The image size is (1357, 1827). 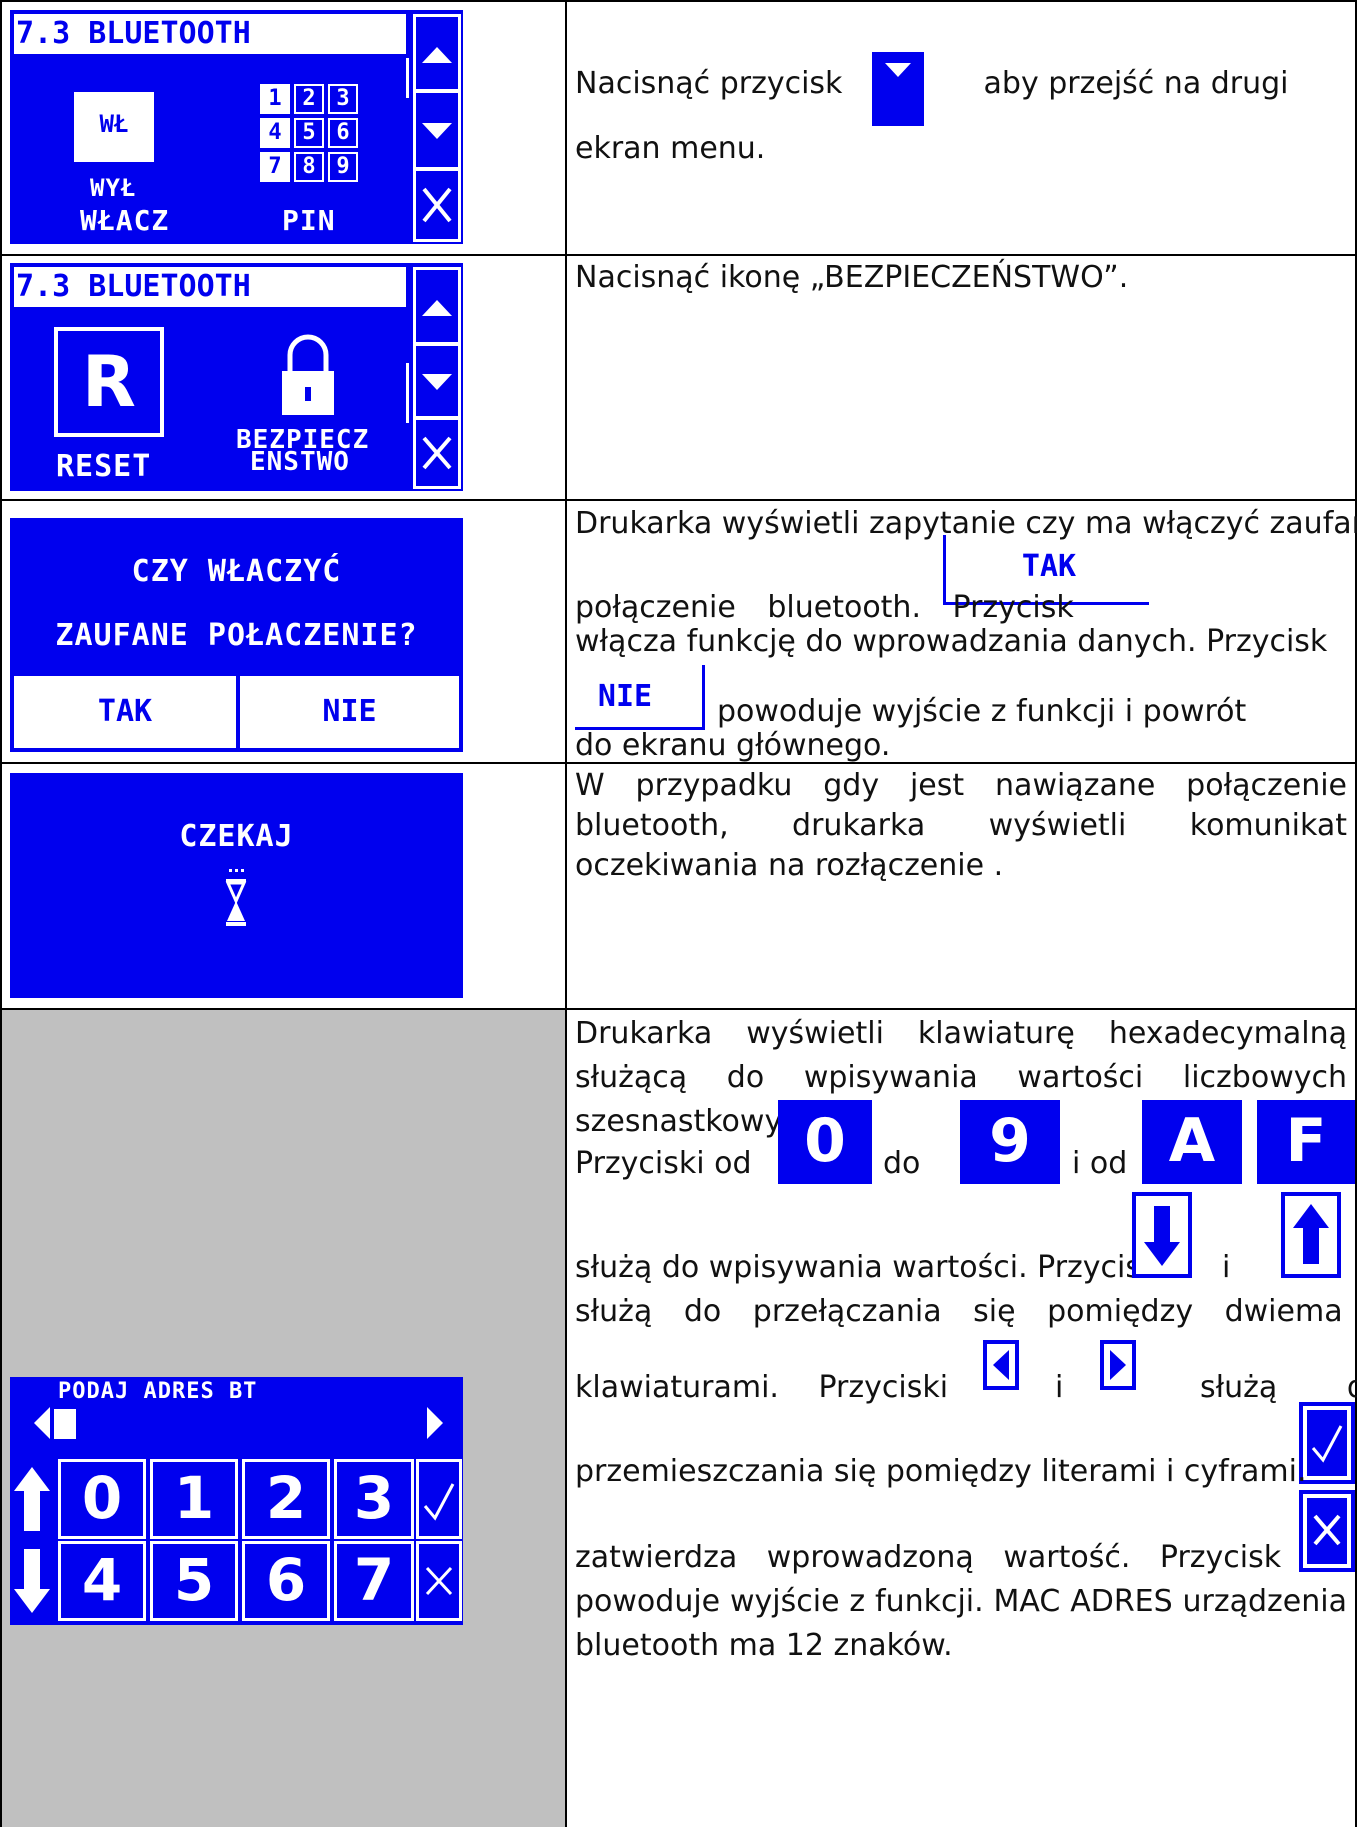 What do you see at coordinates (1327, 1531) in the screenshot?
I see `cancel-sample` at bounding box center [1327, 1531].